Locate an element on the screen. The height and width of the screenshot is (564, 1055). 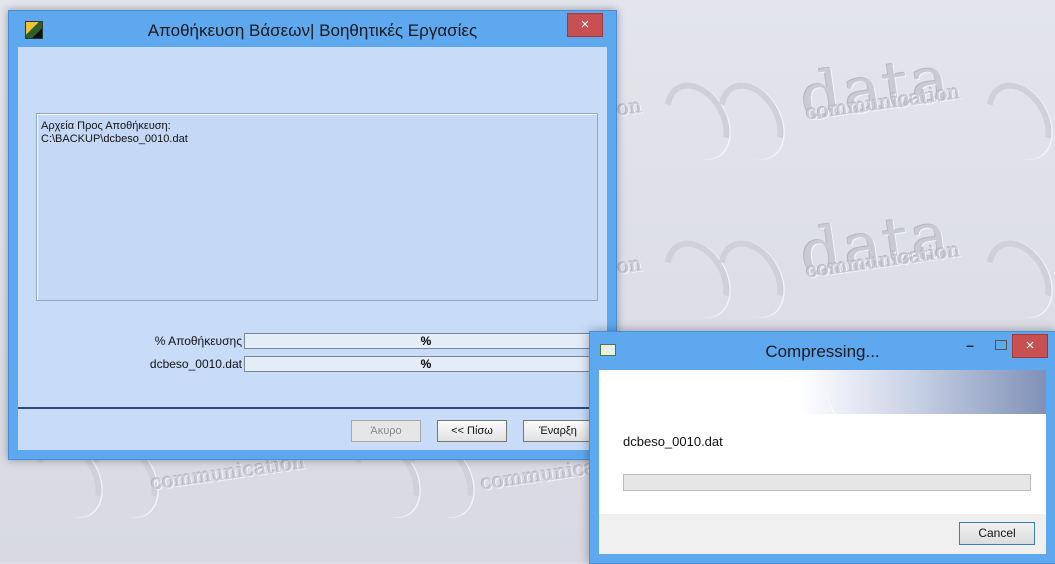
compress-progress-bar is located at coordinates (827, 482).